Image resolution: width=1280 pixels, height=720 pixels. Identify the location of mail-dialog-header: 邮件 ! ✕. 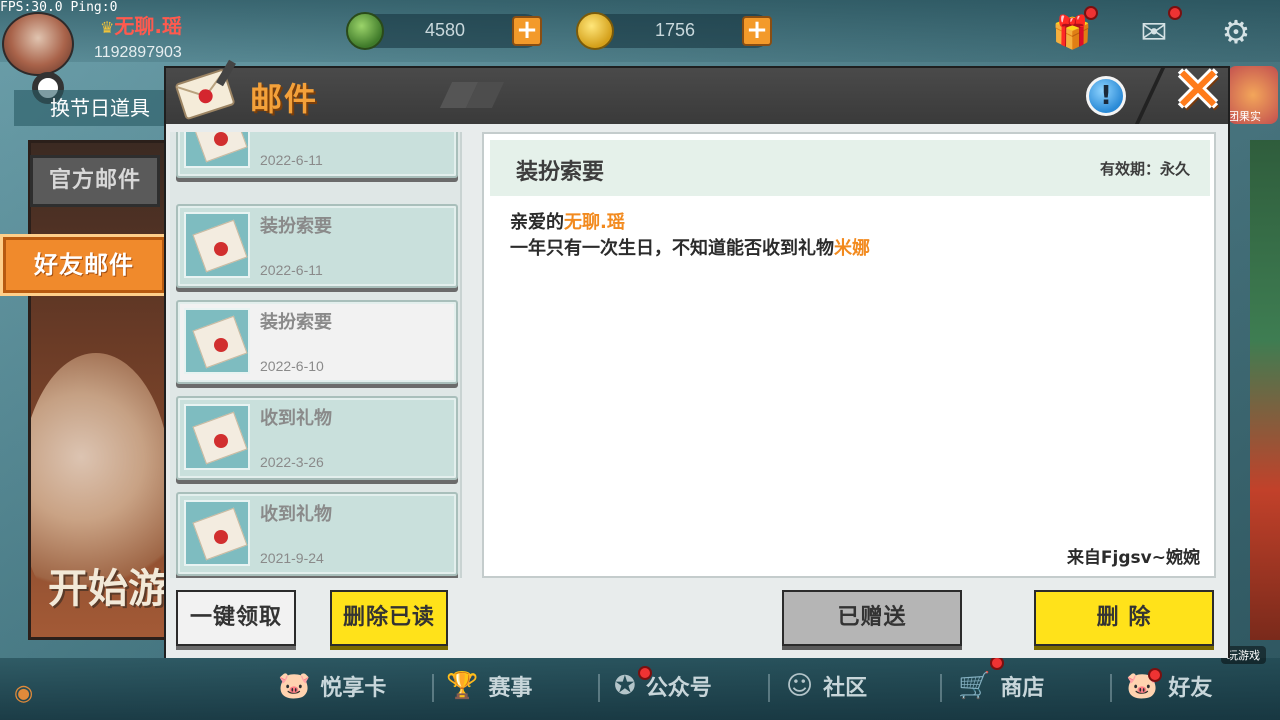
(697, 91).